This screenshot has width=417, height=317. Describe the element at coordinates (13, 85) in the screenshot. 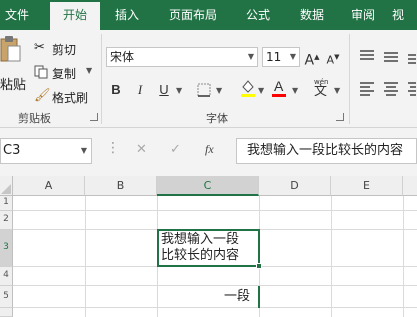

I see `paste-label: 粘贴` at that location.